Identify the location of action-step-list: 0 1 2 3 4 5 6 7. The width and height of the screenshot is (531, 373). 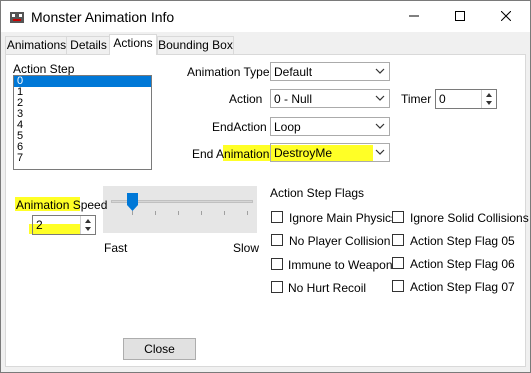
(82, 122).